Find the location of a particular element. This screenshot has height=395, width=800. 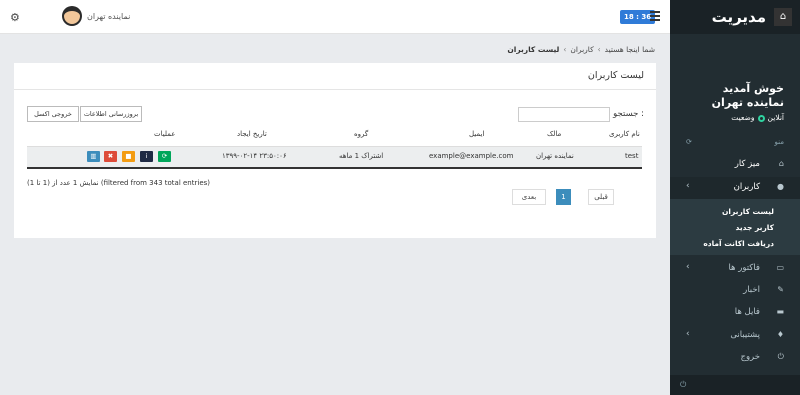

user-panel: خوش آمدید نماینده تهران آنلاینوضعیت is located at coordinates (748, 102).